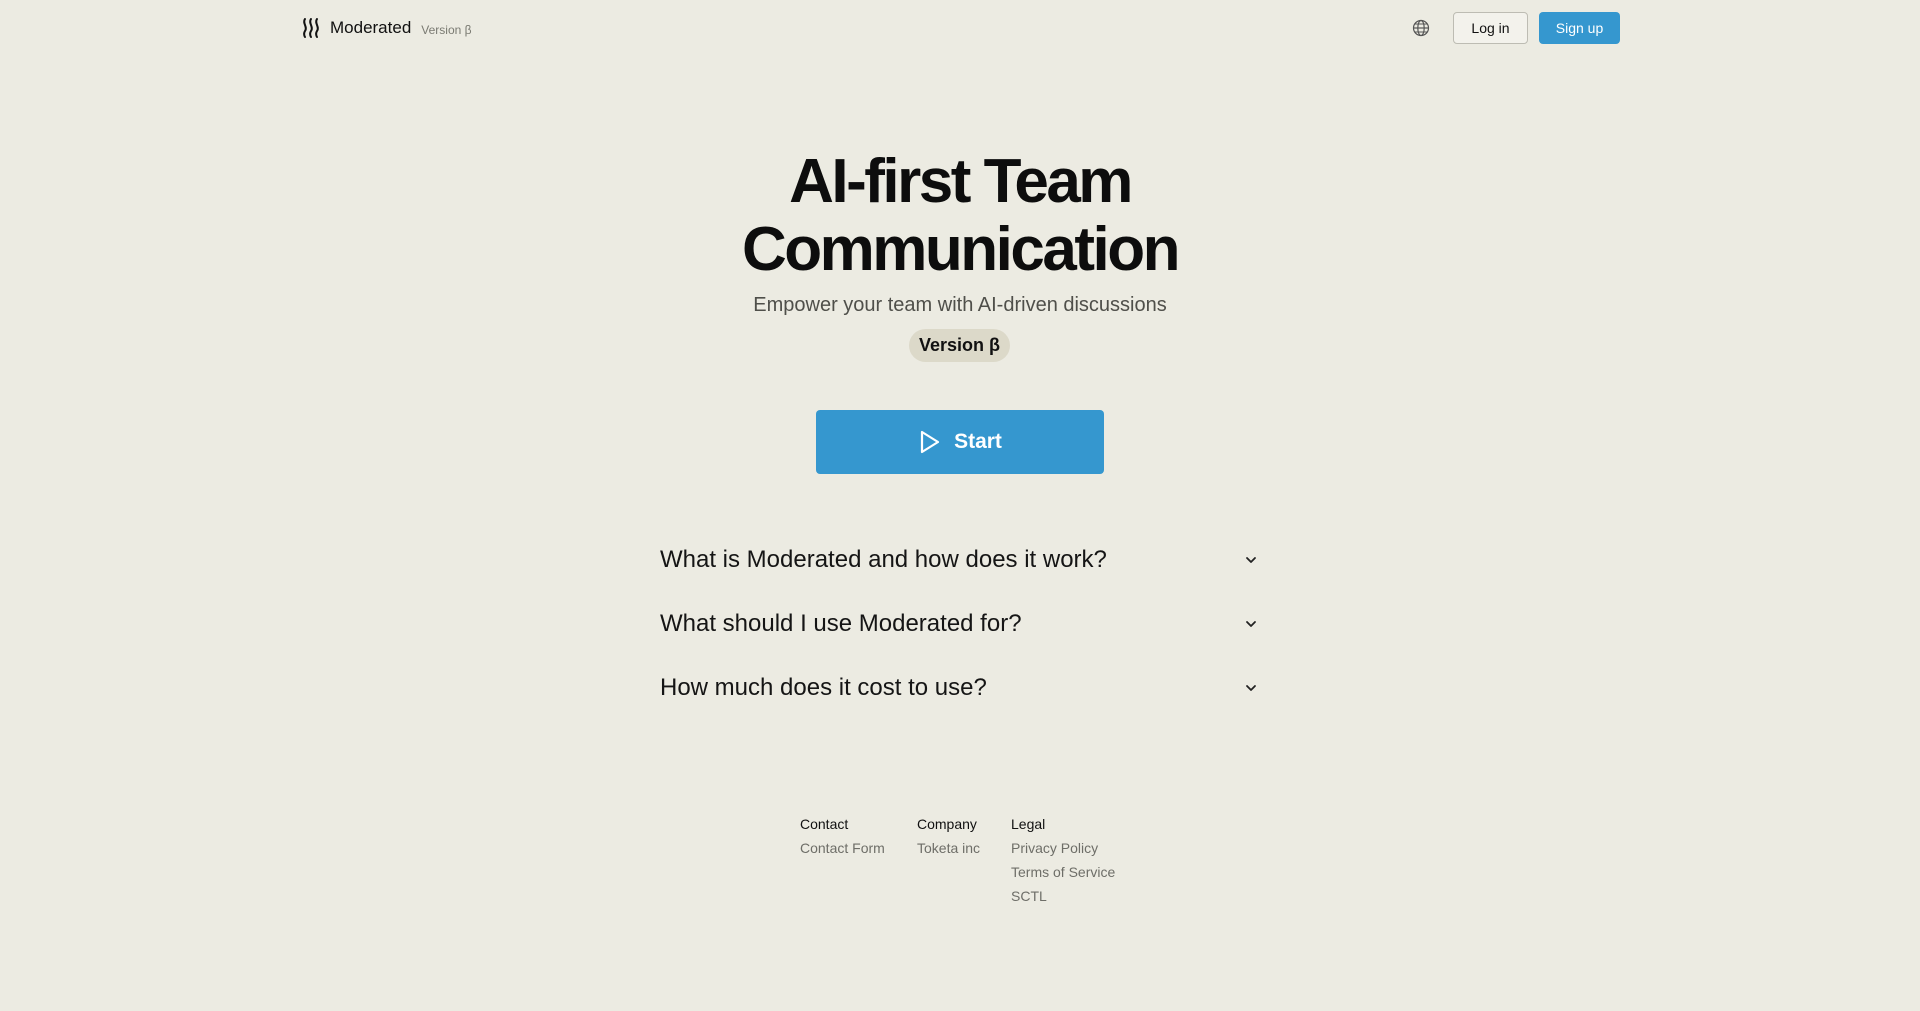 The image size is (1920, 1011). I want to click on faq-question: What should I use Moderated for?, so click(841, 623).